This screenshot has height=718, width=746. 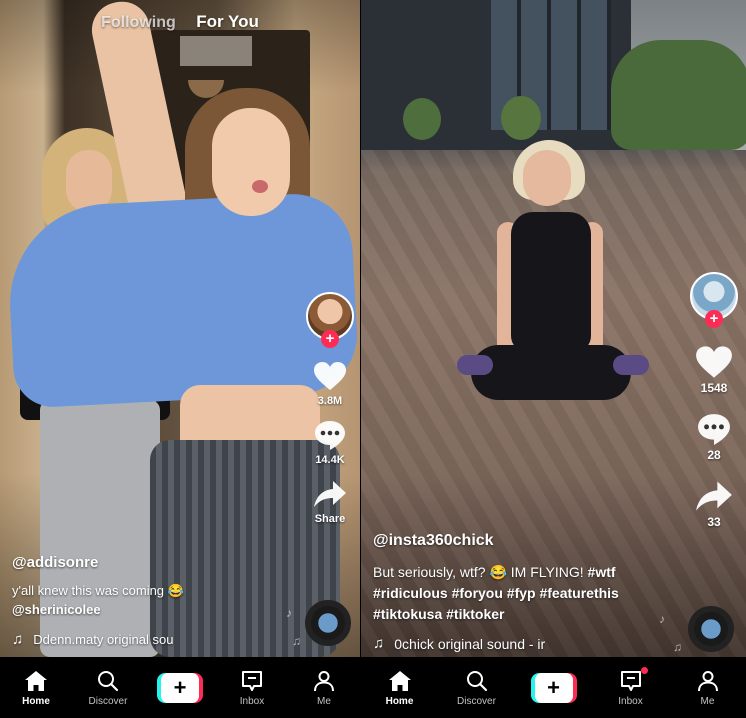 What do you see at coordinates (154, 562) in the screenshot?
I see `creator-username: @addisonre` at bounding box center [154, 562].